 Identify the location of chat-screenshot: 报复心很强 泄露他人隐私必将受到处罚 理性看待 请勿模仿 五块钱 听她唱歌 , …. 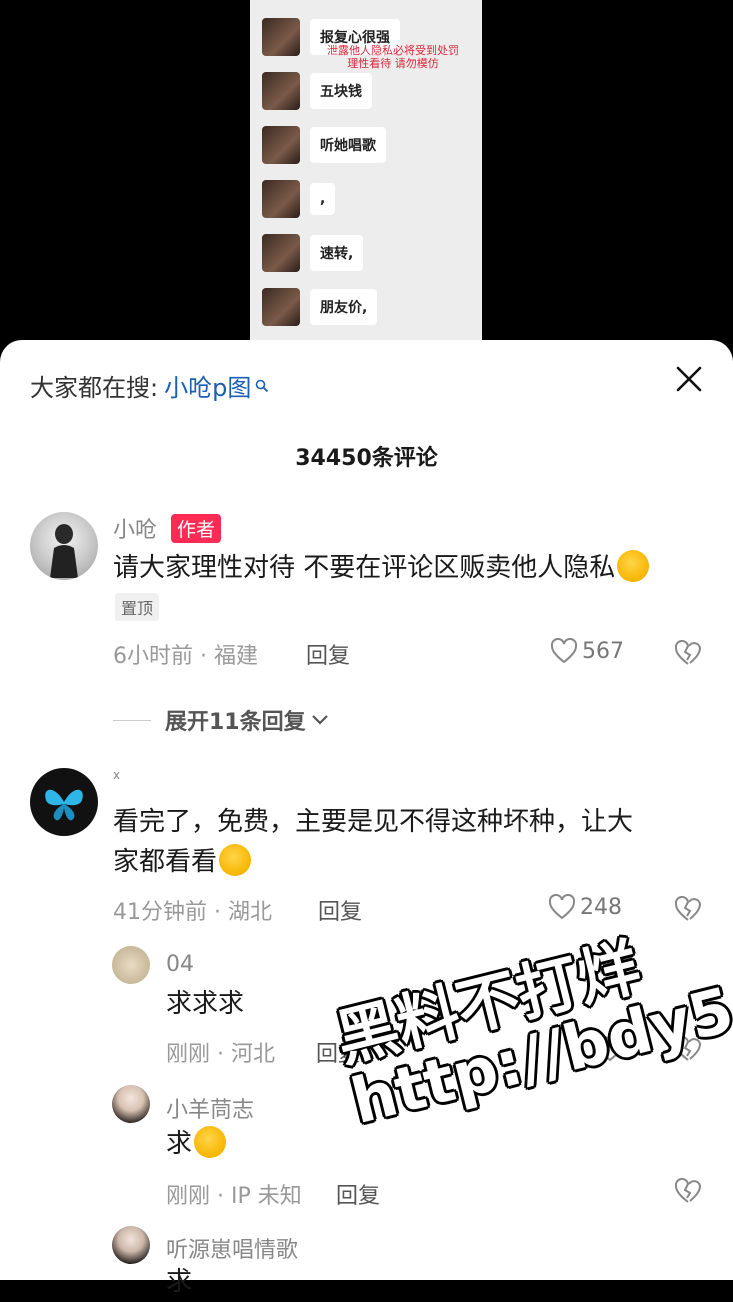
(366, 180).